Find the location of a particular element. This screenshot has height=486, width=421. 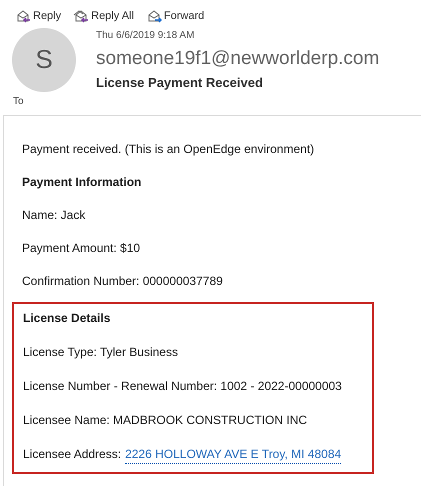

to-label: To is located at coordinates (18, 102).